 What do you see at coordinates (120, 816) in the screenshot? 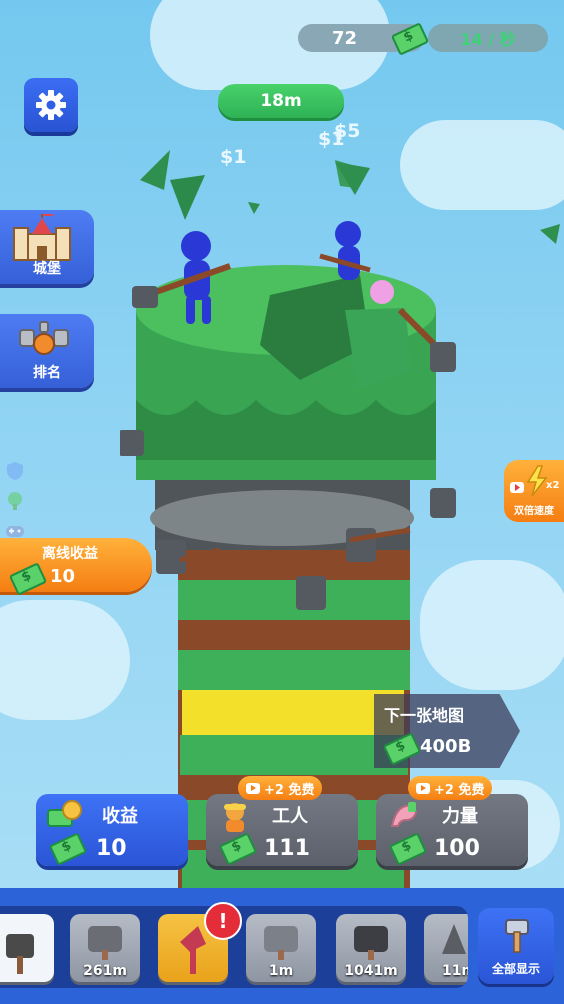
I see `income-label: 收益` at bounding box center [120, 816].